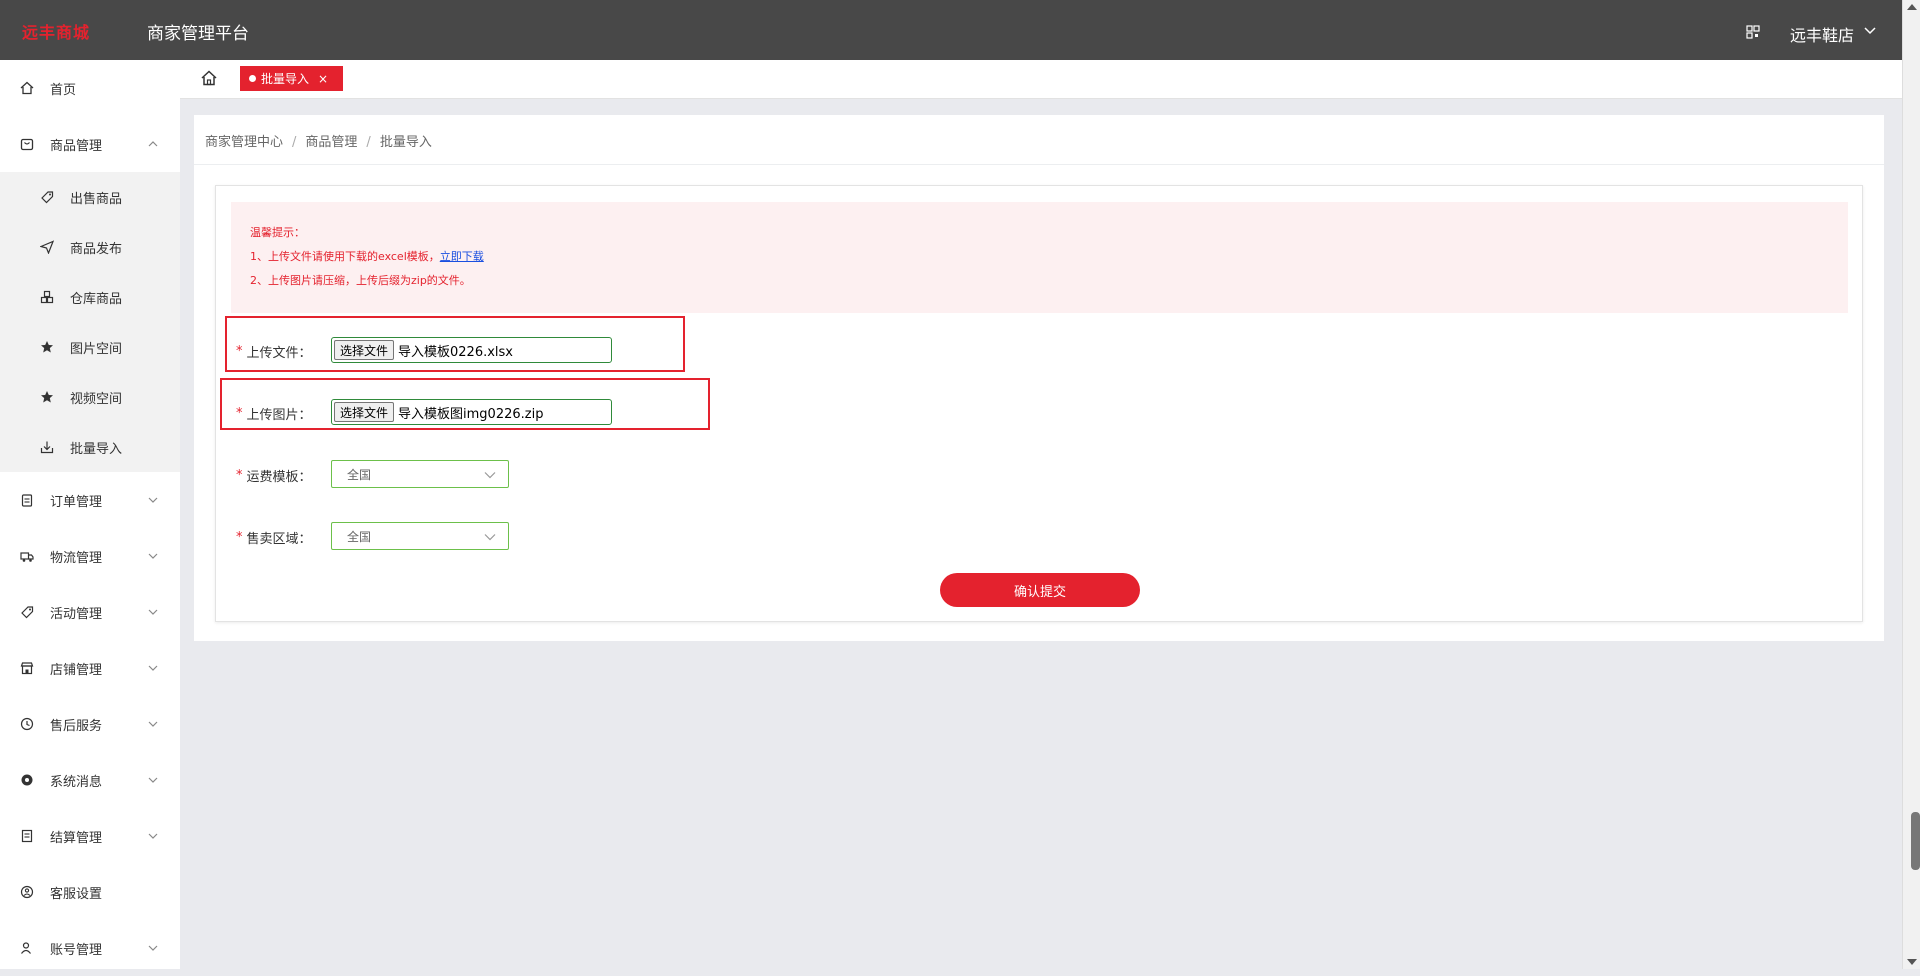 The height and width of the screenshot is (976, 1920). What do you see at coordinates (252, 78) in the screenshot?
I see `active-dot-icon` at bounding box center [252, 78].